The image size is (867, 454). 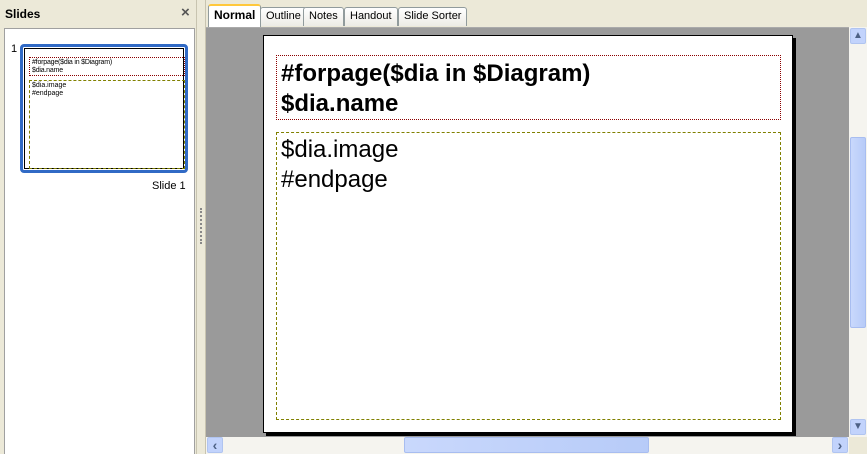 I want to click on tab-handout: Handout, so click(x=371, y=16).